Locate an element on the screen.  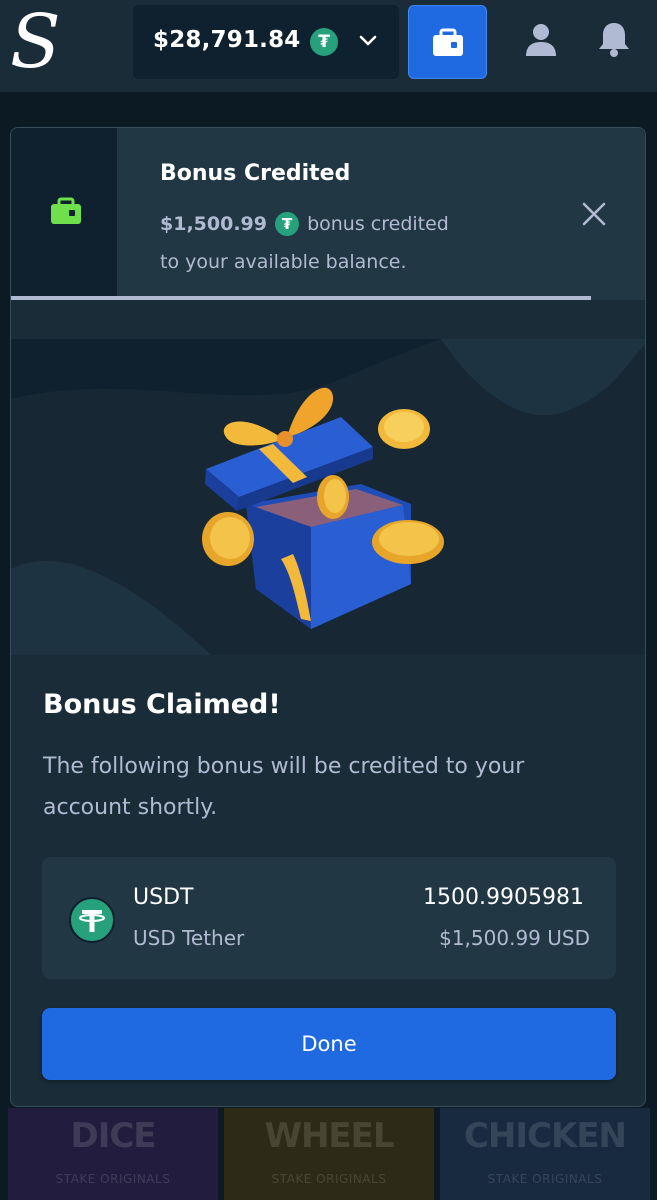
top-bar: S $28,791.84 ₮ is located at coordinates (328, 46).